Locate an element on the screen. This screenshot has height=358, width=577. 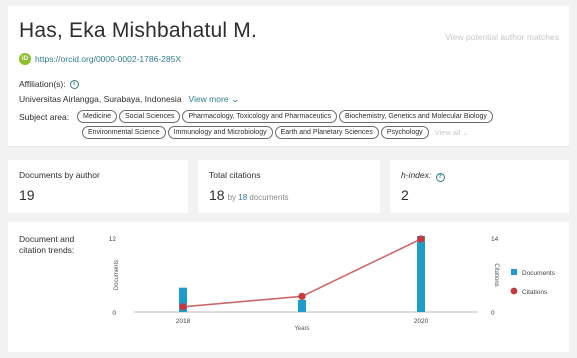
citations-metric-card: Total citations 18 by 18 documents is located at coordinates (289, 186).